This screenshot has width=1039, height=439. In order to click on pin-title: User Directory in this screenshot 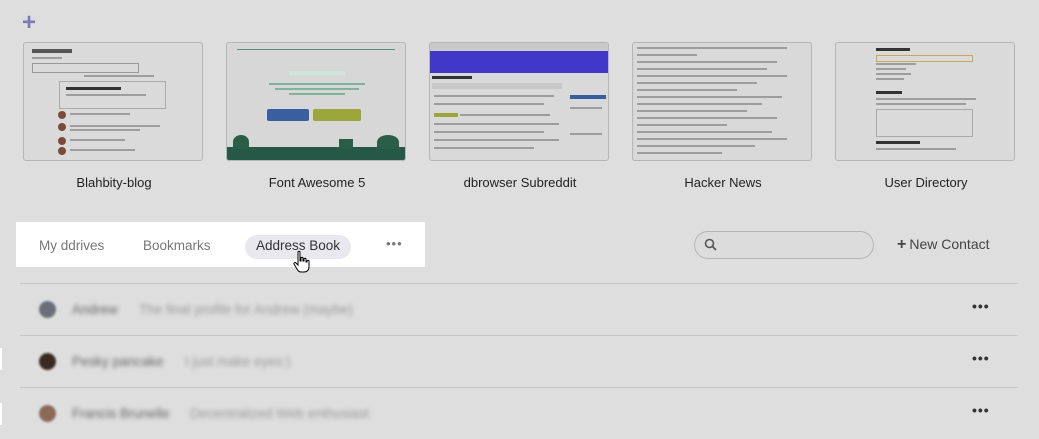, I will do `click(926, 182)`.